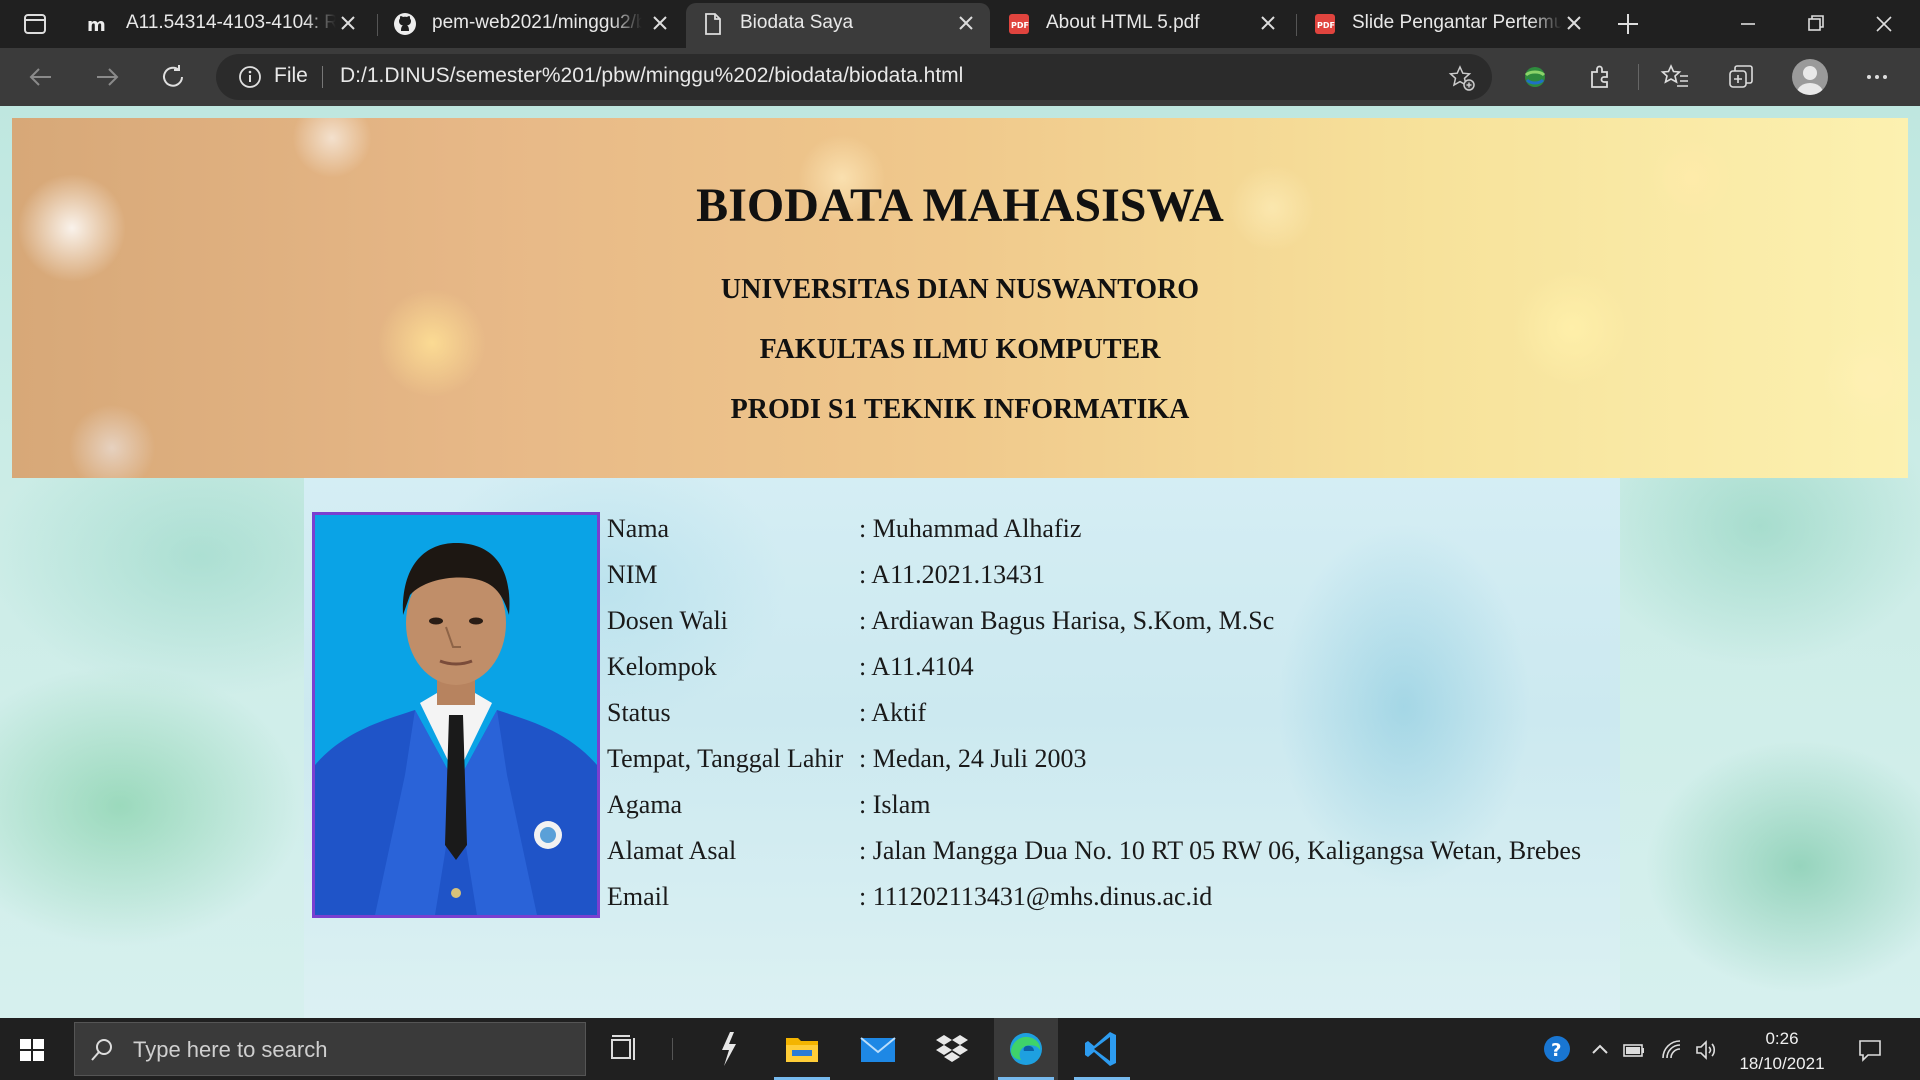  What do you see at coordinates (973, 758) in the screenshot?
I see `bio-value: : Medan, 24 Juli 2003` at bounding box center [973, 758].